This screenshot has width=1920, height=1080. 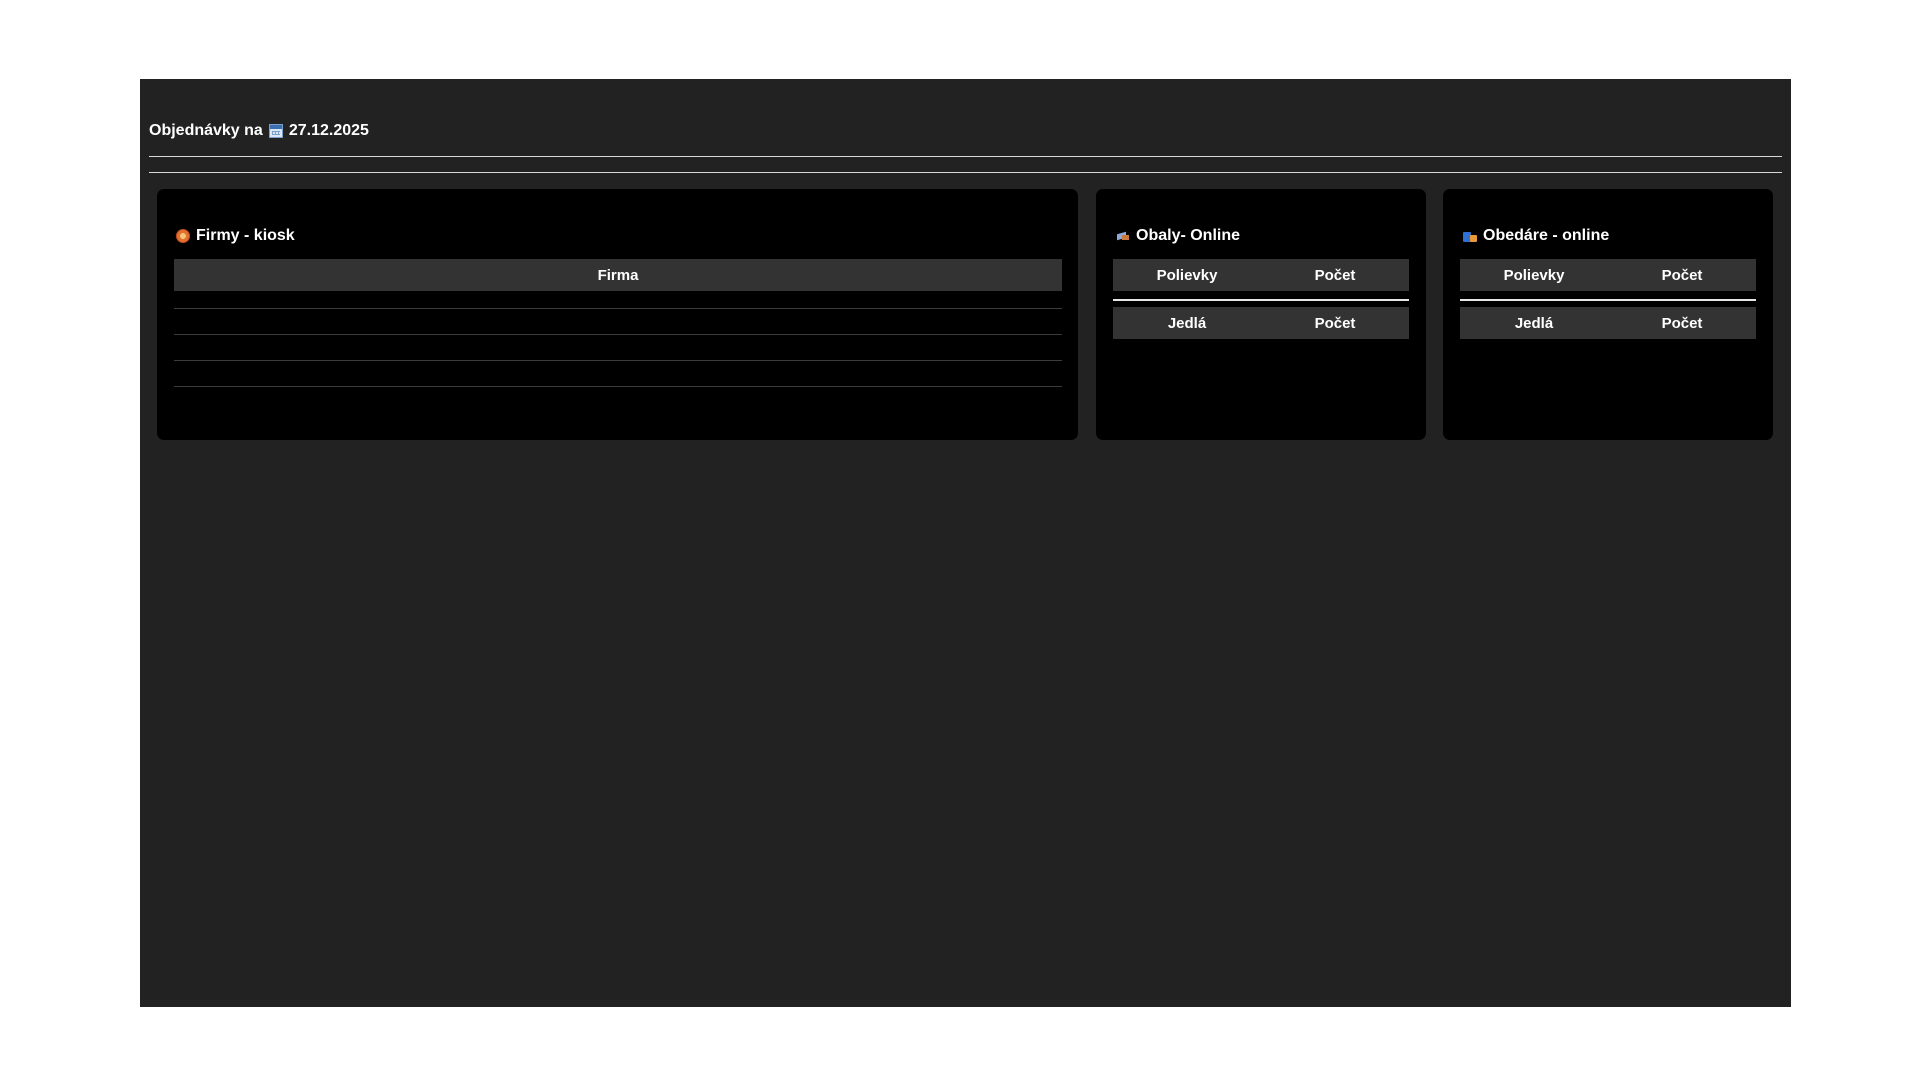 I want to click on column-header-company: Firma, so click(x=618, y=275).